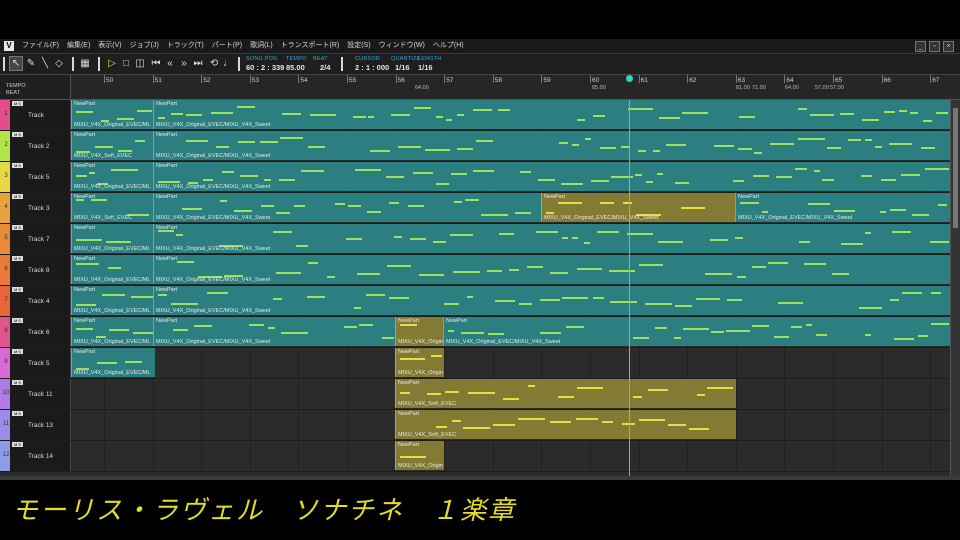  I want to click on menu-item: パート(P), so click(227, 46).